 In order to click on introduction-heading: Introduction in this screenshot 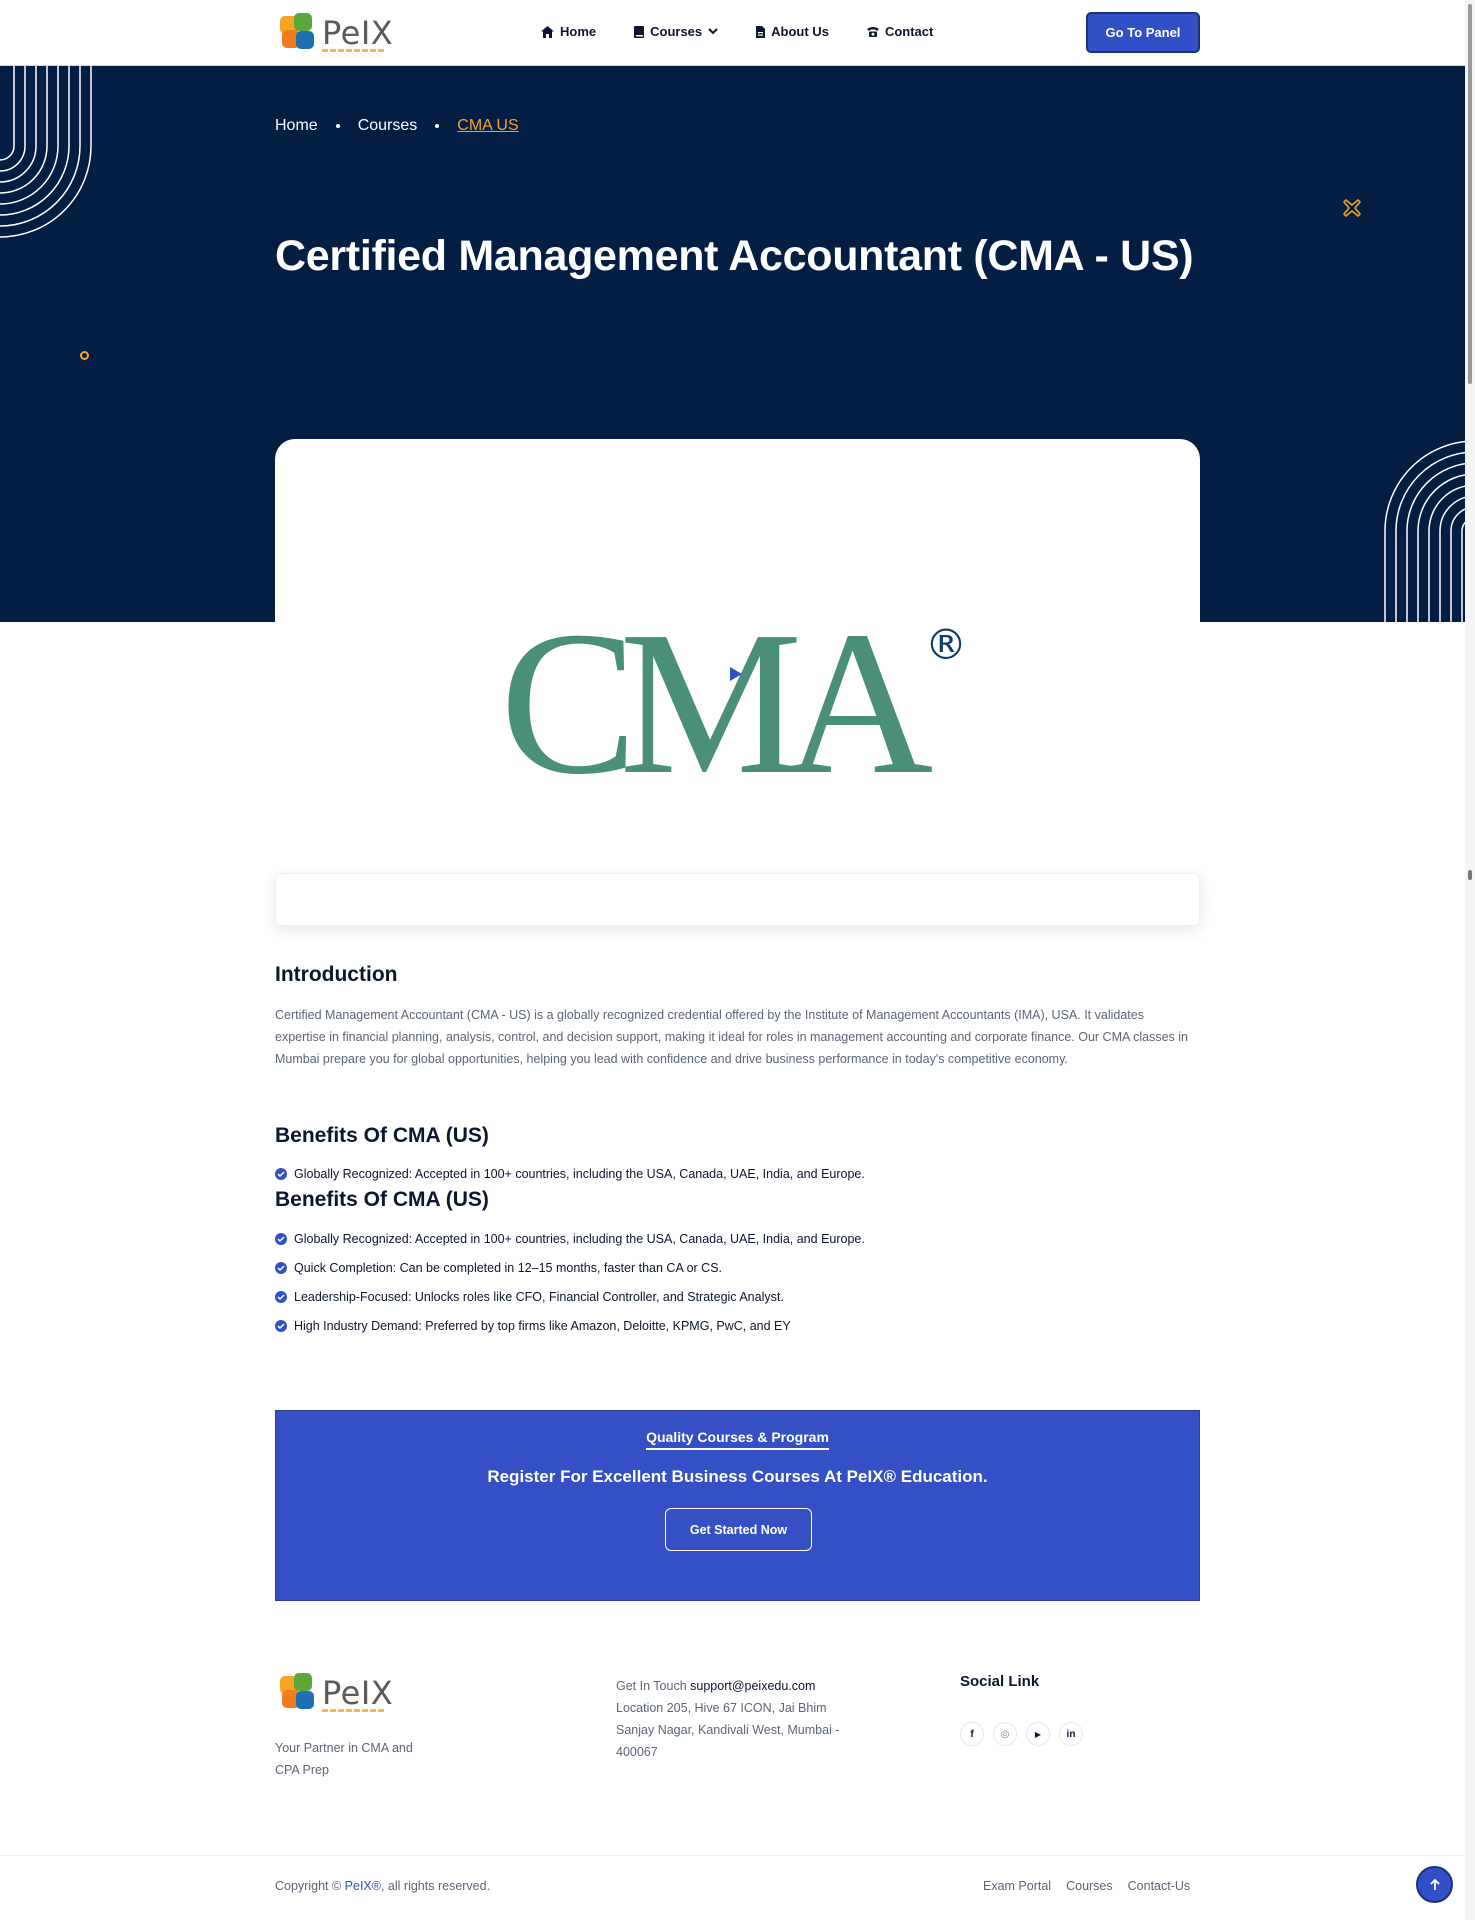, I will do `click(336, 974)`.